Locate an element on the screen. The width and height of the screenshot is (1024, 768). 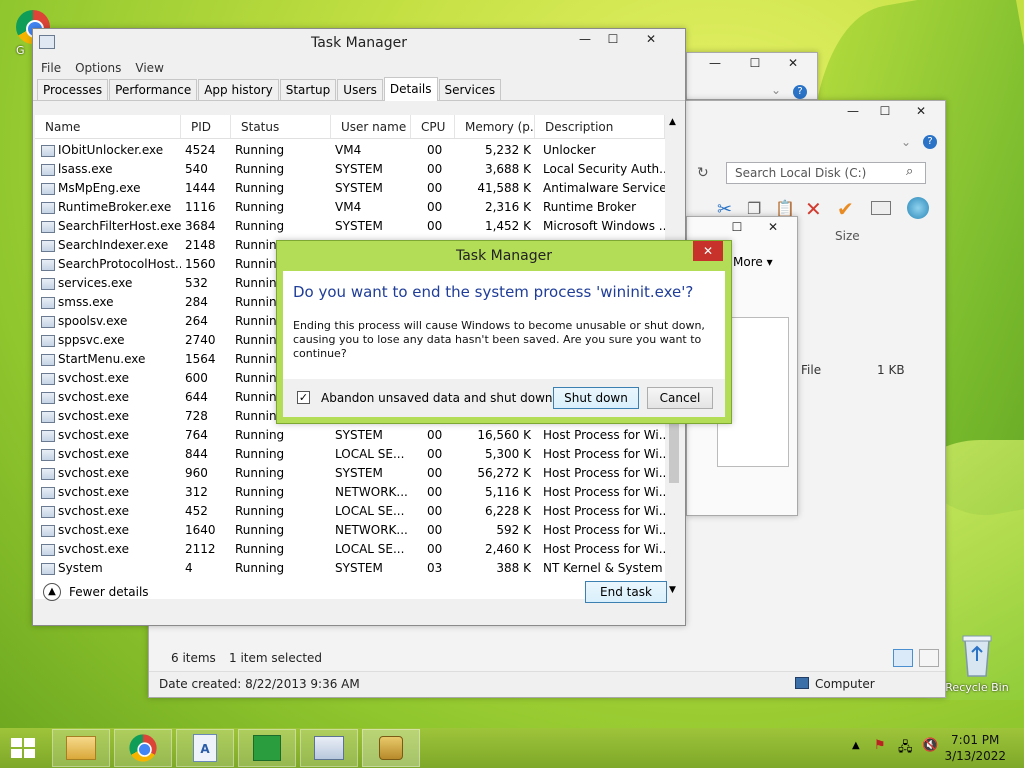
rename-icon is located at coordinates (881, 208).